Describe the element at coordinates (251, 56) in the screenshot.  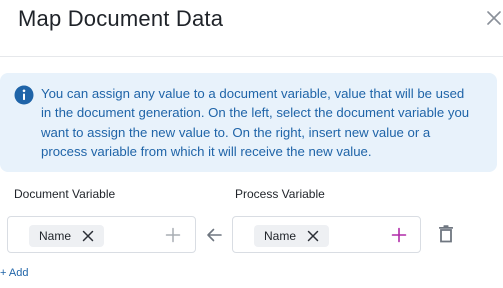
I see `header-divider` at that location.